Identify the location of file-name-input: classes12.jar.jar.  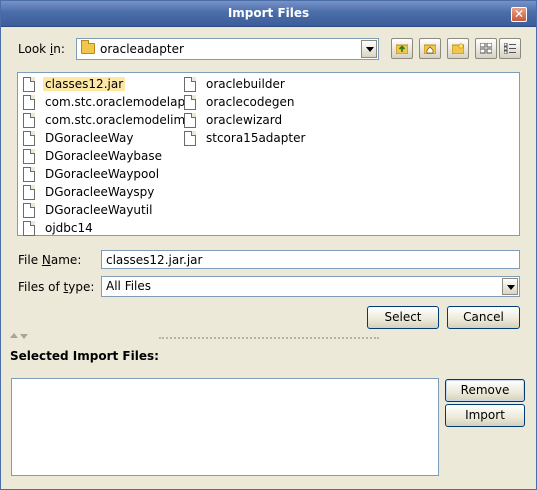
(310, 259).